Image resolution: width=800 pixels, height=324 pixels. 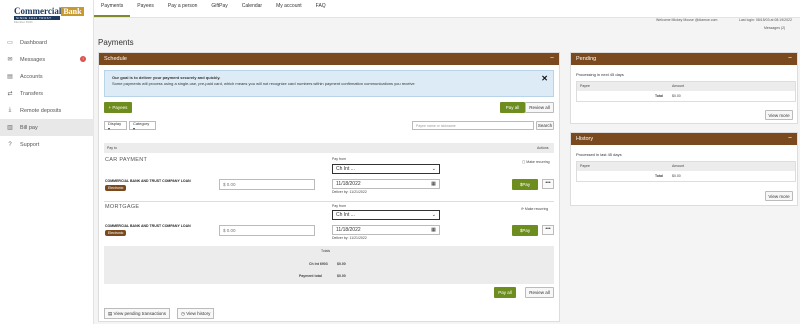 What do you see at coordinates (252, 10) in the screenshot?
I see `tab-calendar: Calendar` at bounding box center [252, 10].